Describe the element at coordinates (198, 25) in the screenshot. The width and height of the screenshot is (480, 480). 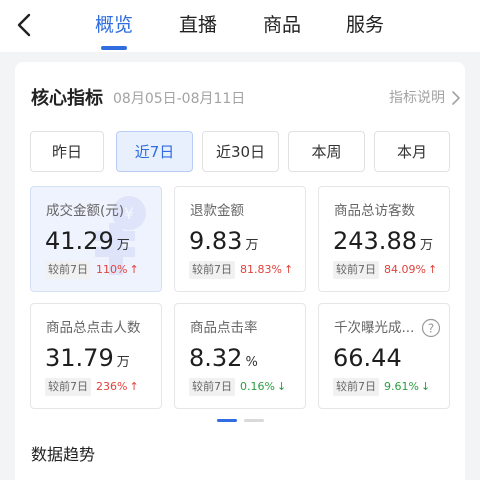
I see `tab-live: 直播` at that location.